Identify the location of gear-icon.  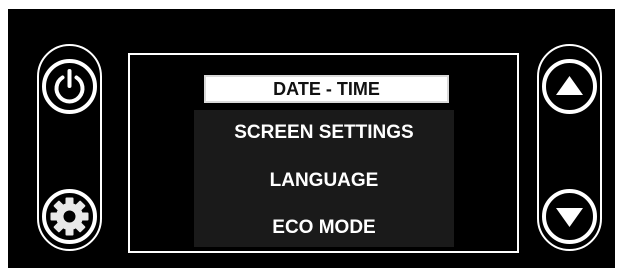
(69, 216).